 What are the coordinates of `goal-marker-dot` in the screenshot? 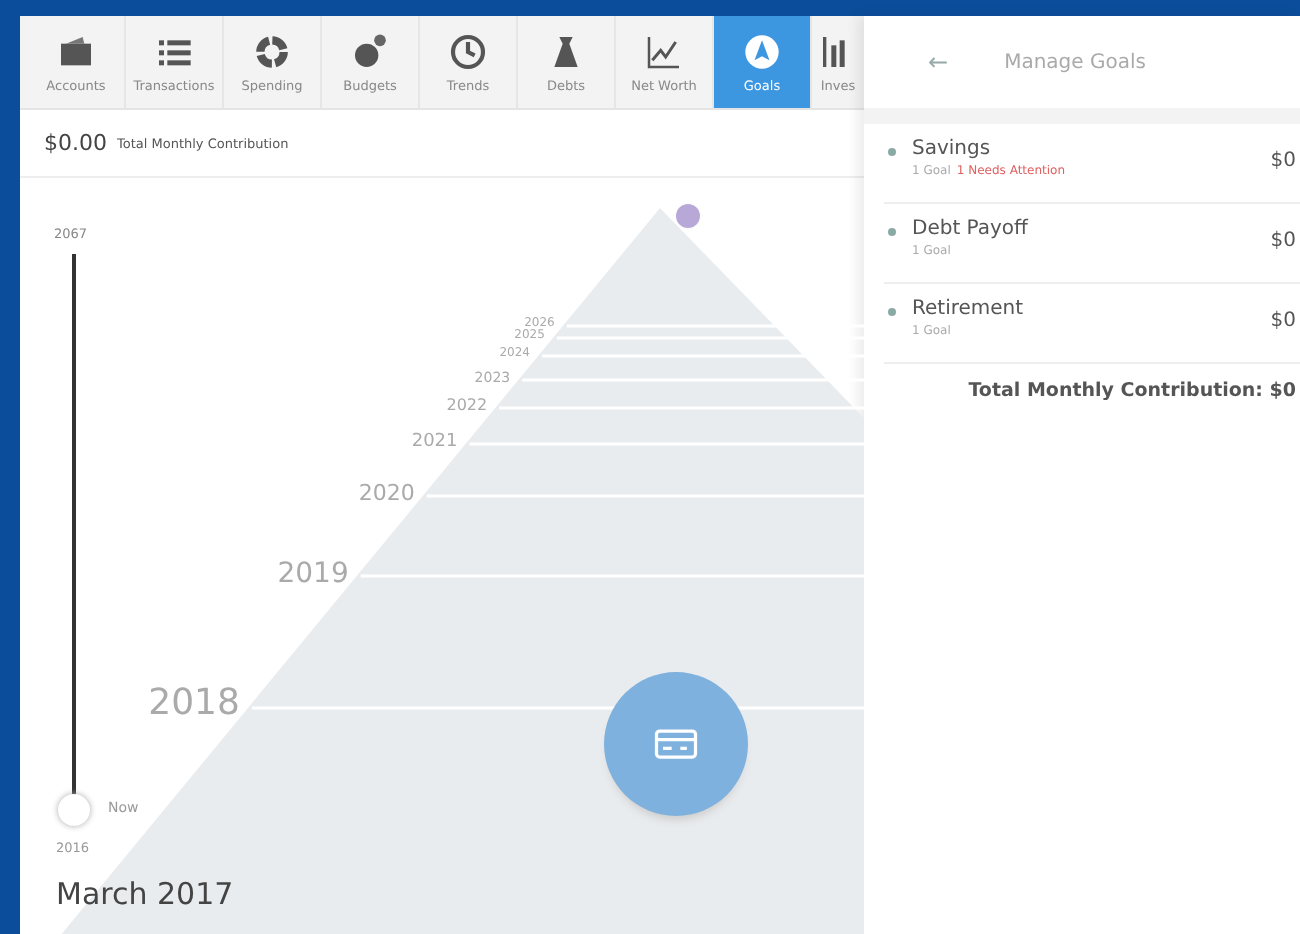 It's located at (688, 216).